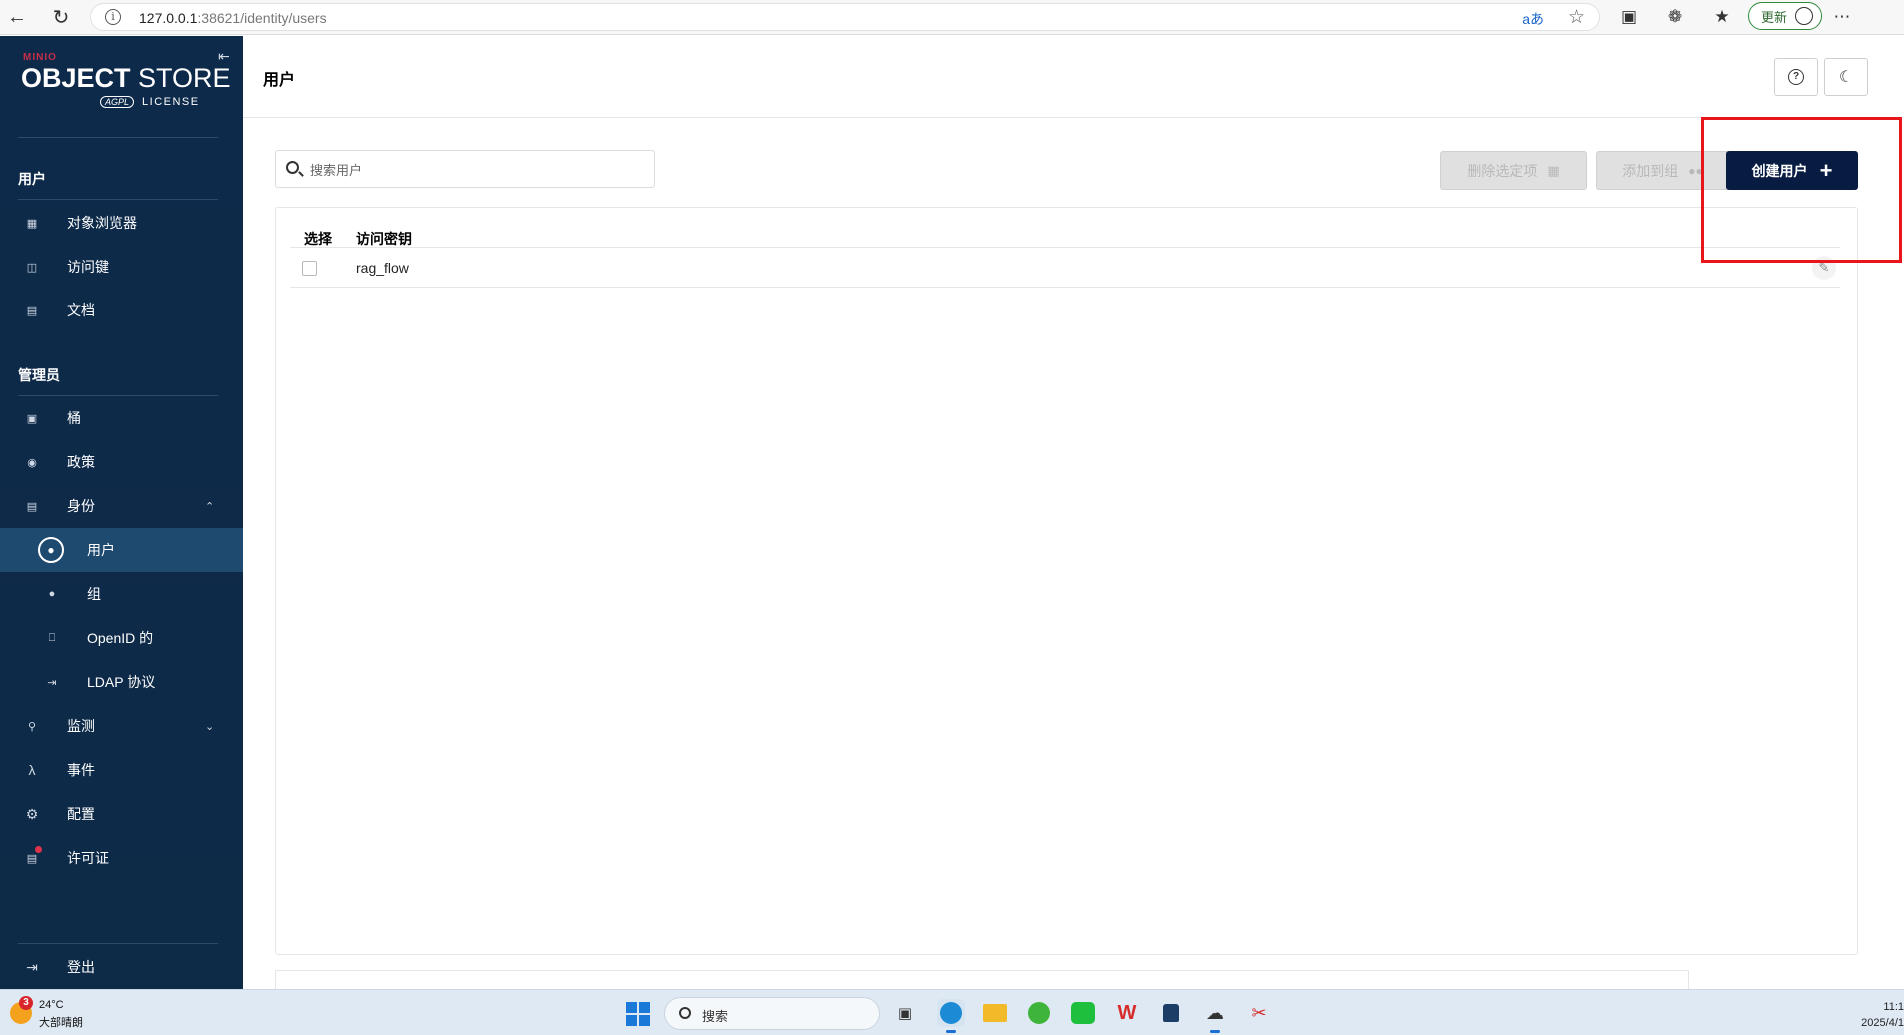 Image resolution: width=1904 pixels, height=1035 pixels. What do you see at coordinates (1259, 1013) in the screenshot?
I see `snipping-tool-icon: ✂` at bounding box center [1259, 1013].